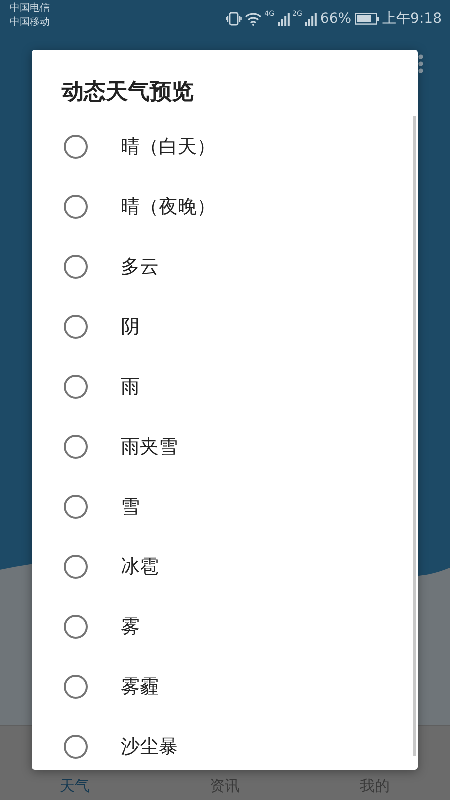 The width and height of the screenshot is (450, 800). Describe the element at coordinates (149, 447) in the screenshot. I see `option-label: 雨夹雪` at that location.